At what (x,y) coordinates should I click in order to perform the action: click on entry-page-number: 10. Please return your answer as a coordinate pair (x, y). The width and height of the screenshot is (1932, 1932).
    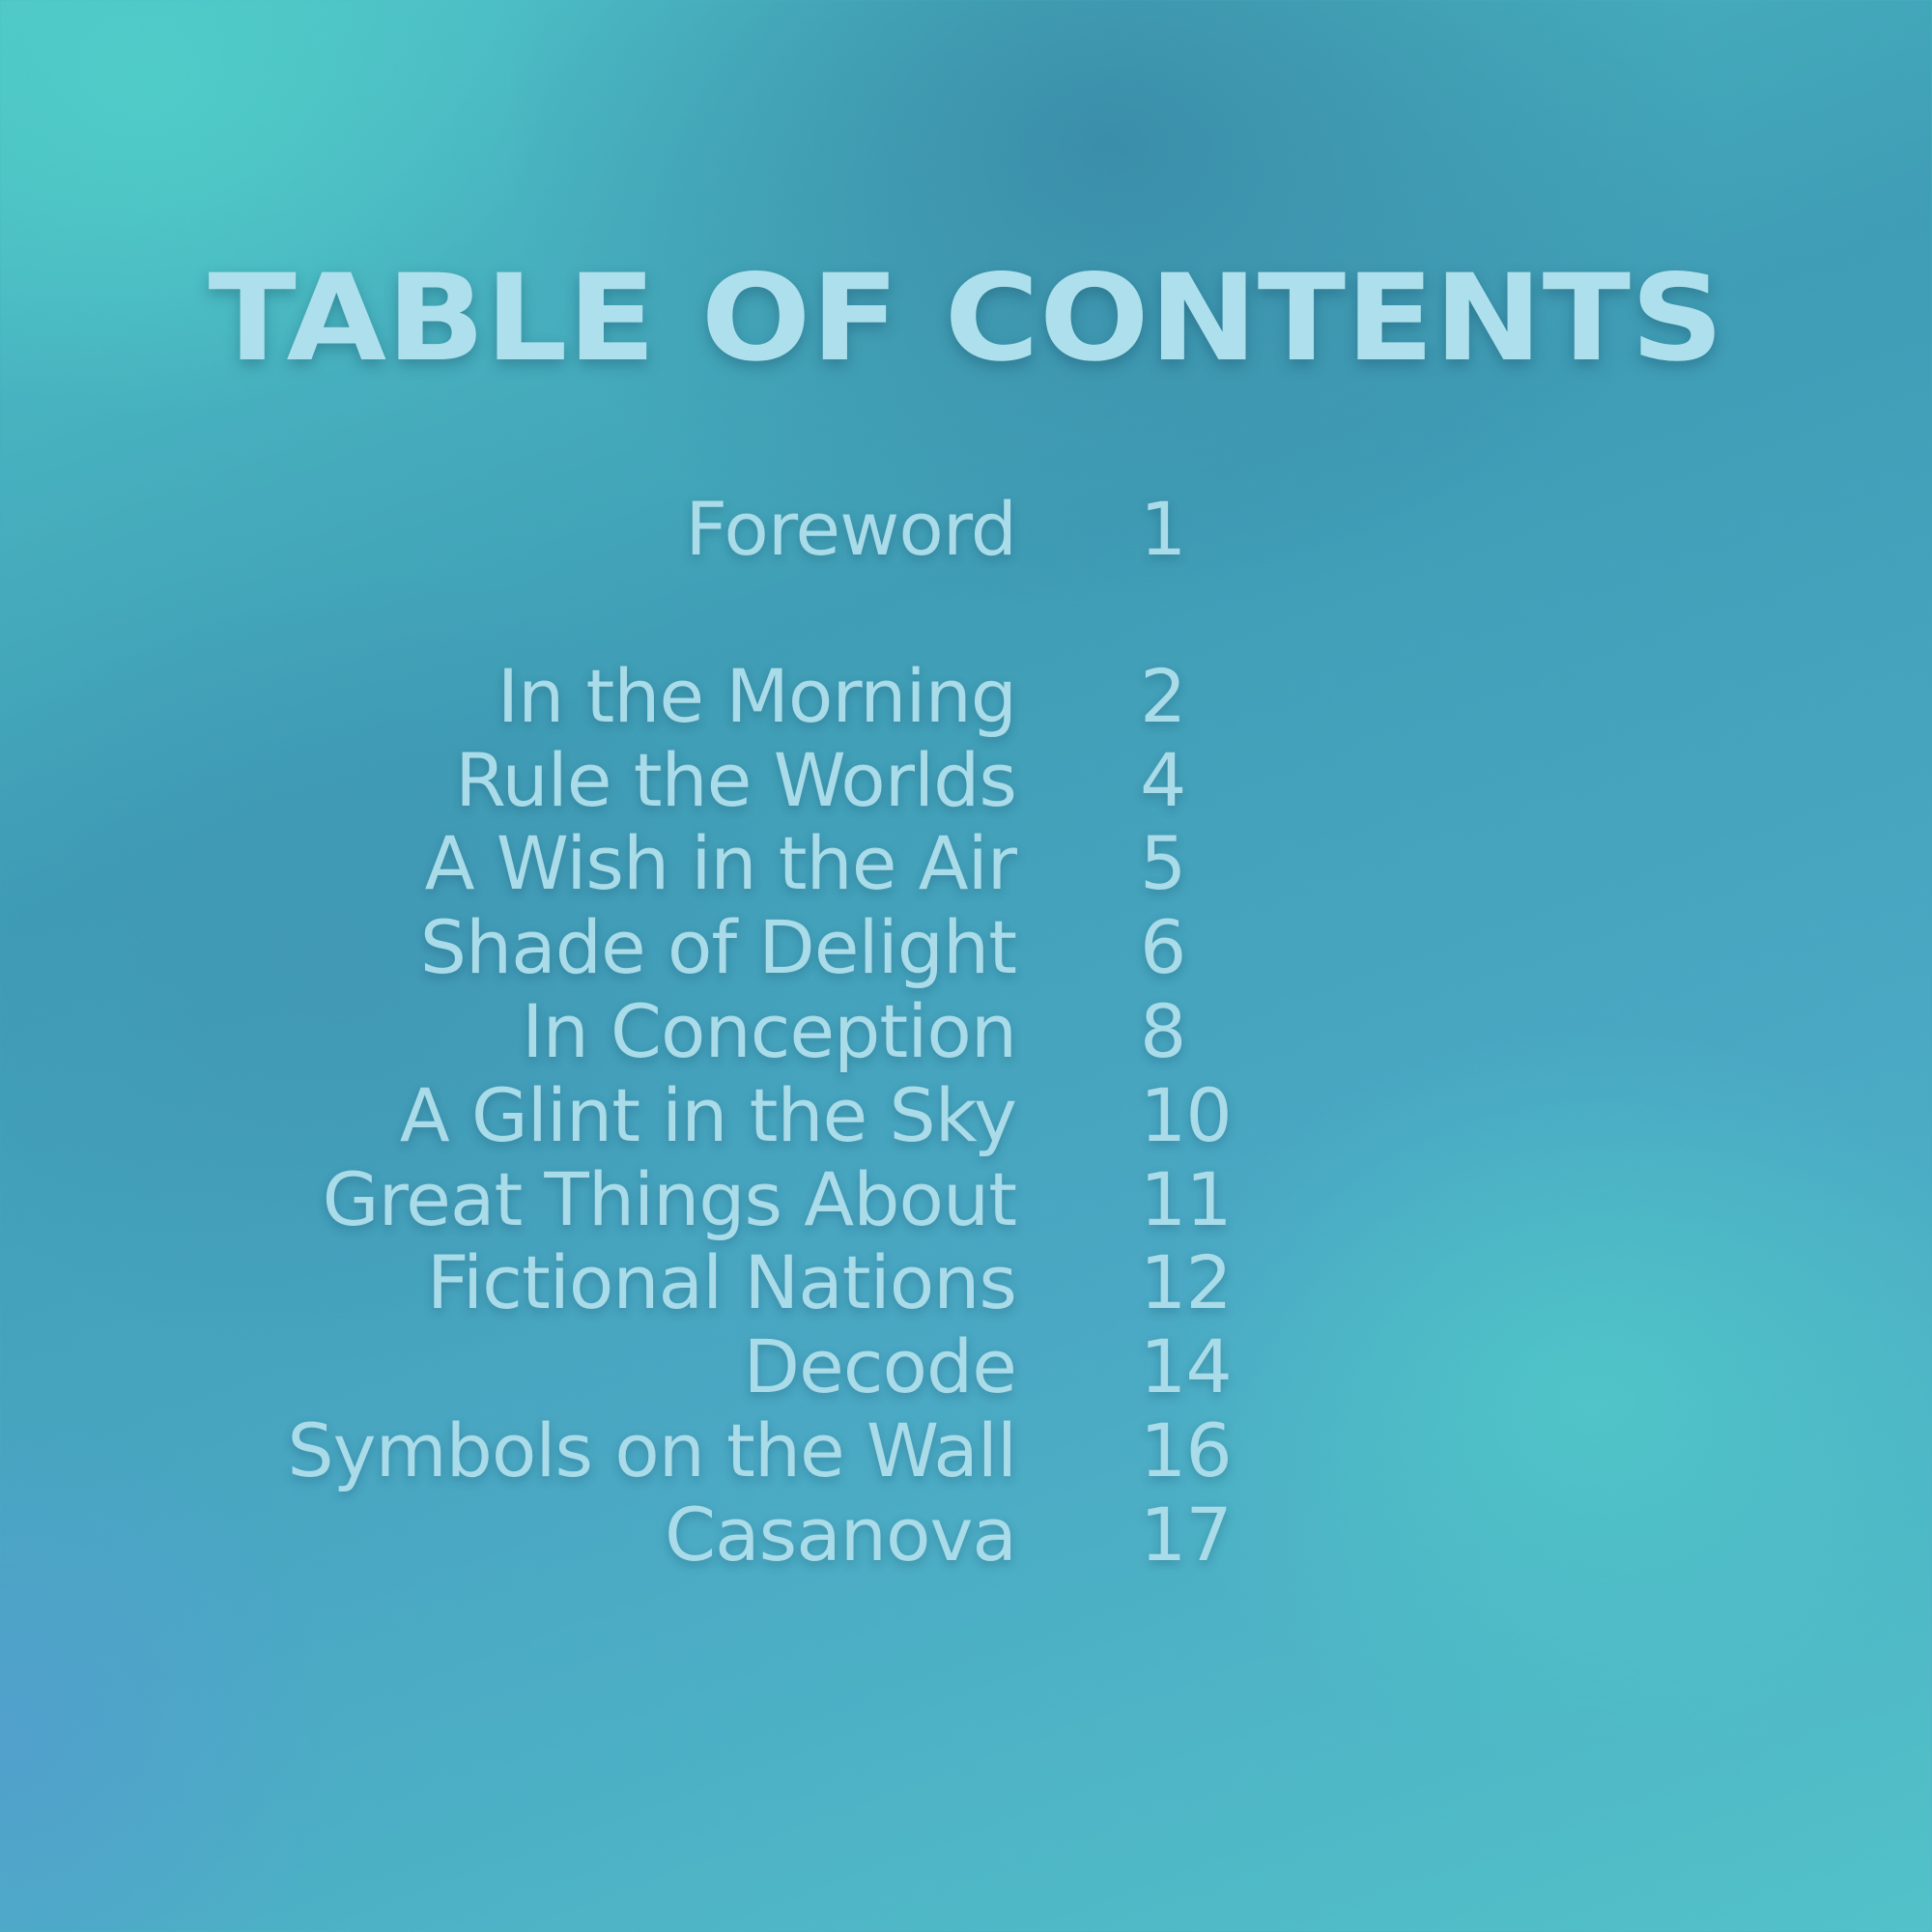
    Looking at the image, I should click on (1186, 1115).